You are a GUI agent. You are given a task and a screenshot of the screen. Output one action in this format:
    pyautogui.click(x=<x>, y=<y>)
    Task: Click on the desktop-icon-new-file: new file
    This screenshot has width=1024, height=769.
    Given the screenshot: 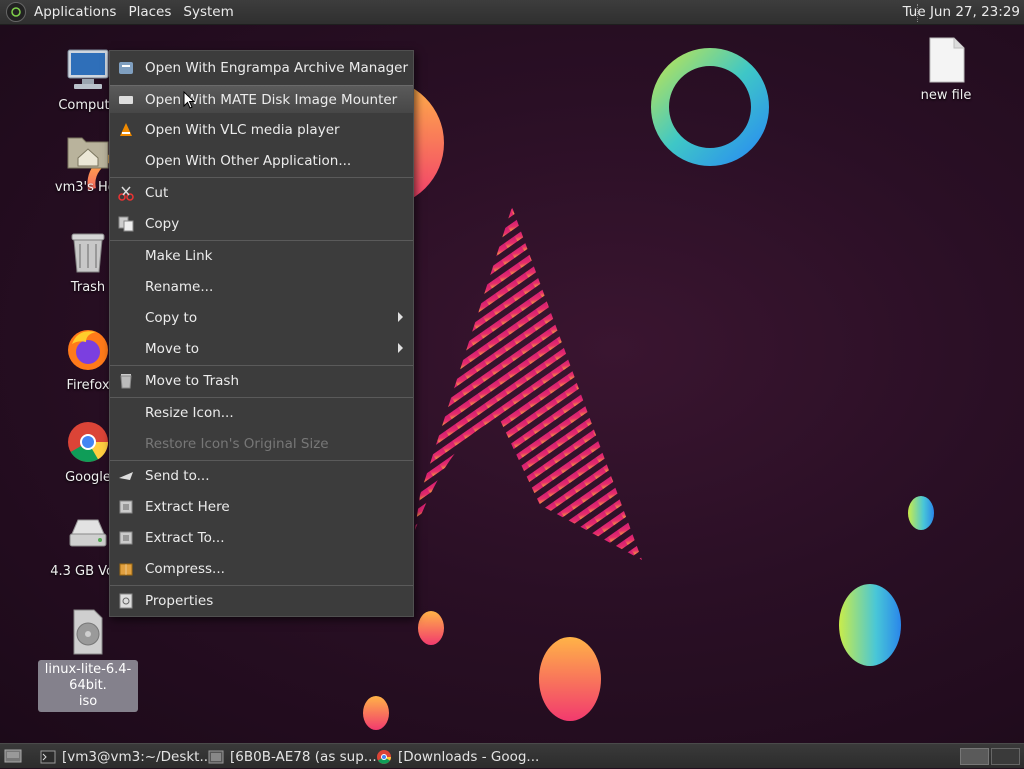 What is the action you would take?
    pyautogui.click(x=946, y=69)
    